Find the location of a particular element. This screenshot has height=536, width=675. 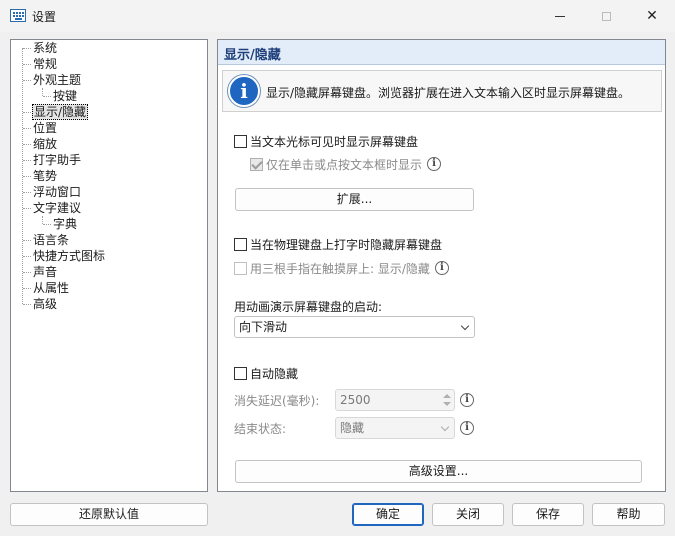

info-box: i 显示/隐藏屏幕键盘。浏览器扩展在进入文本输入区时显示屏幕键盘。 is located at coordinates (442, 91).